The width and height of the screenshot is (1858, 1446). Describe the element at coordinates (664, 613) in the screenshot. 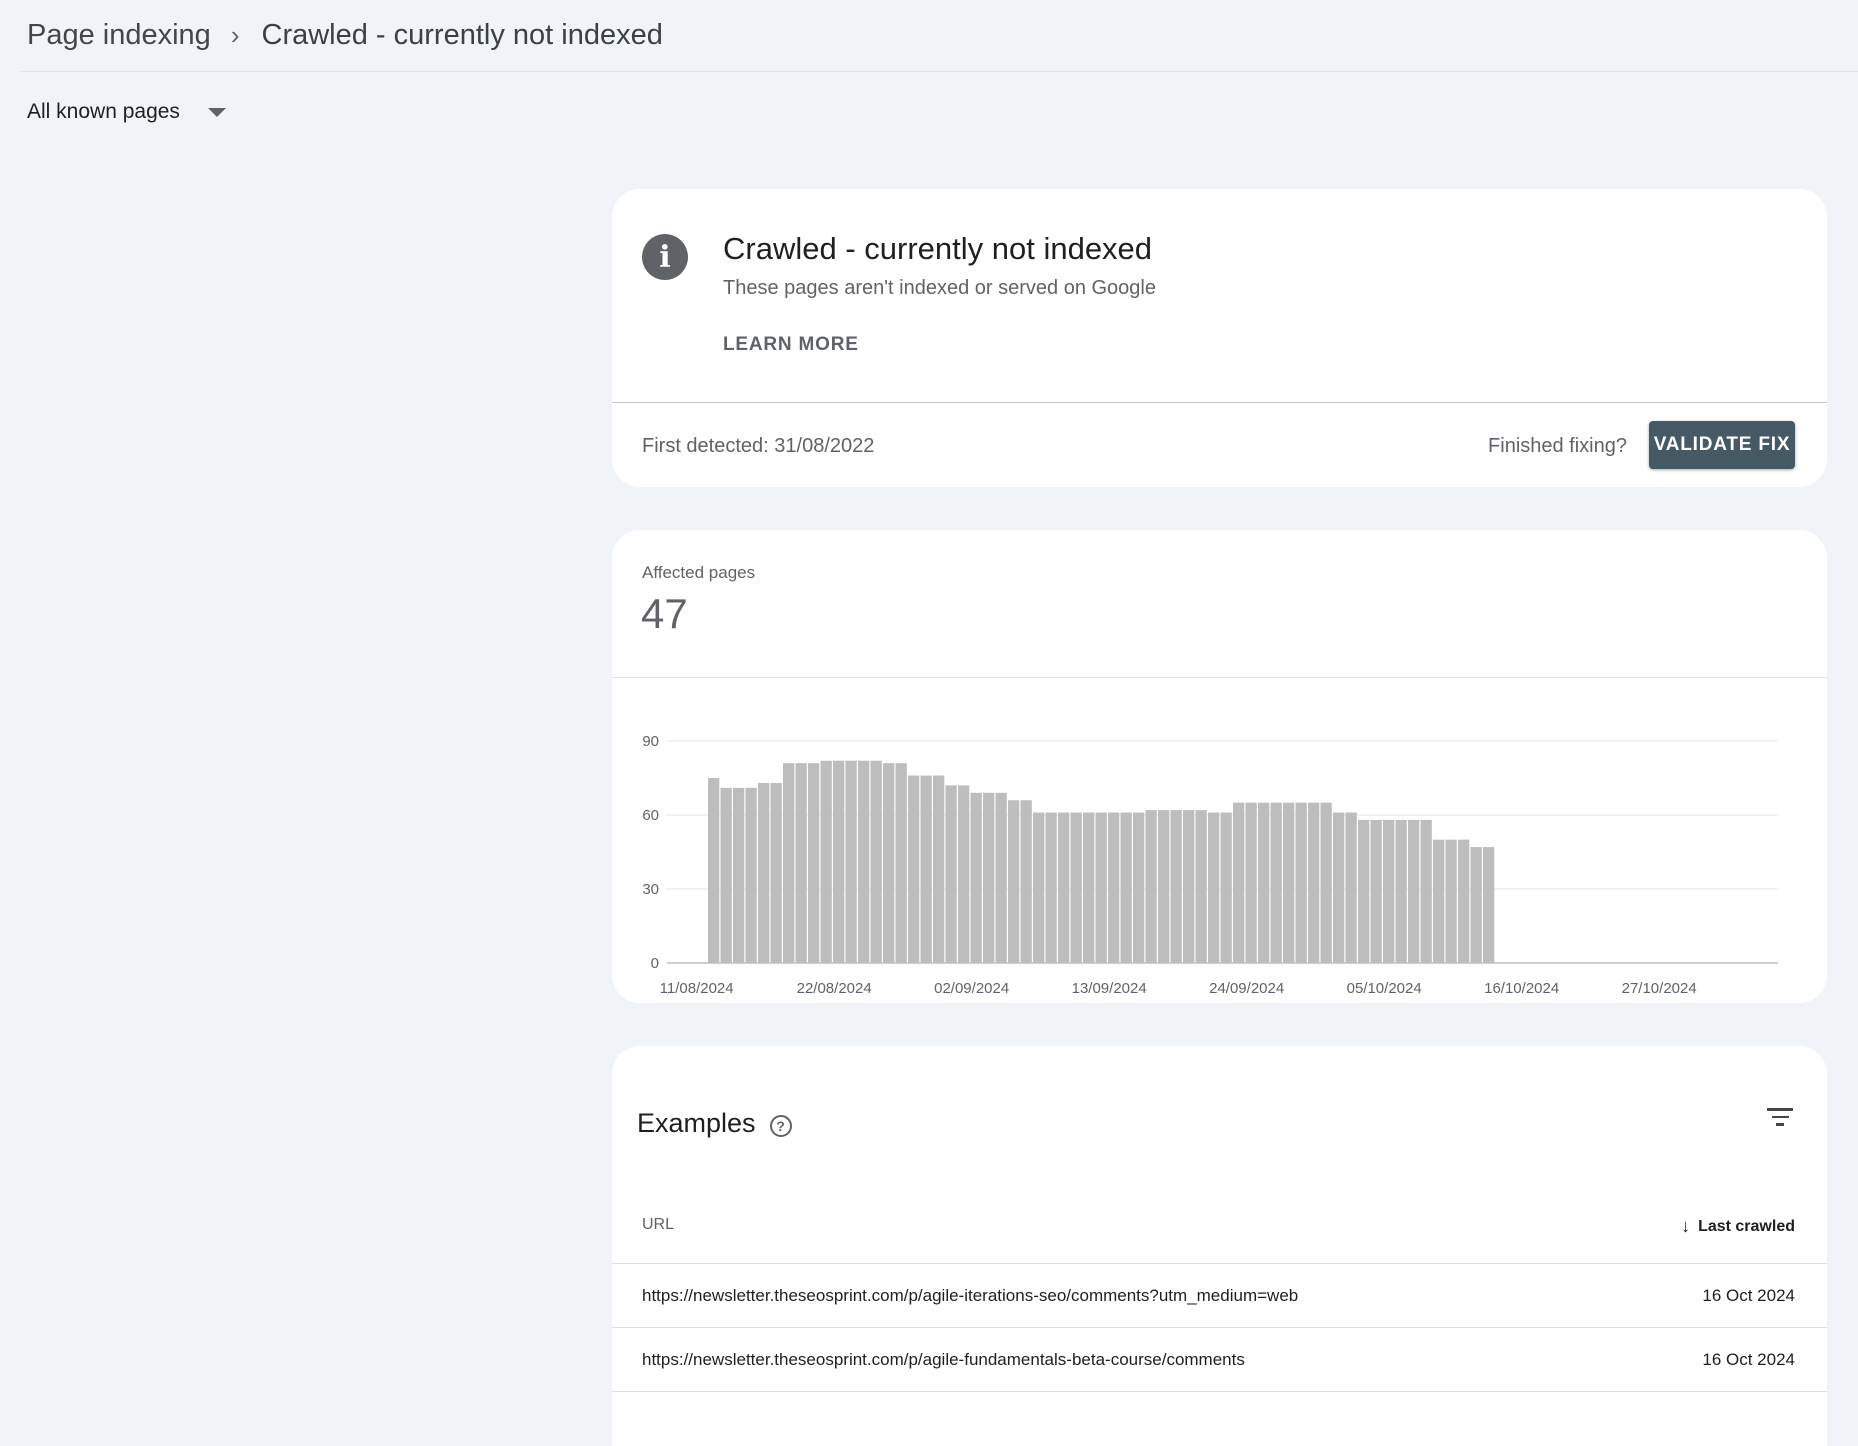

I see `affected-pages-count: 47` at that location.